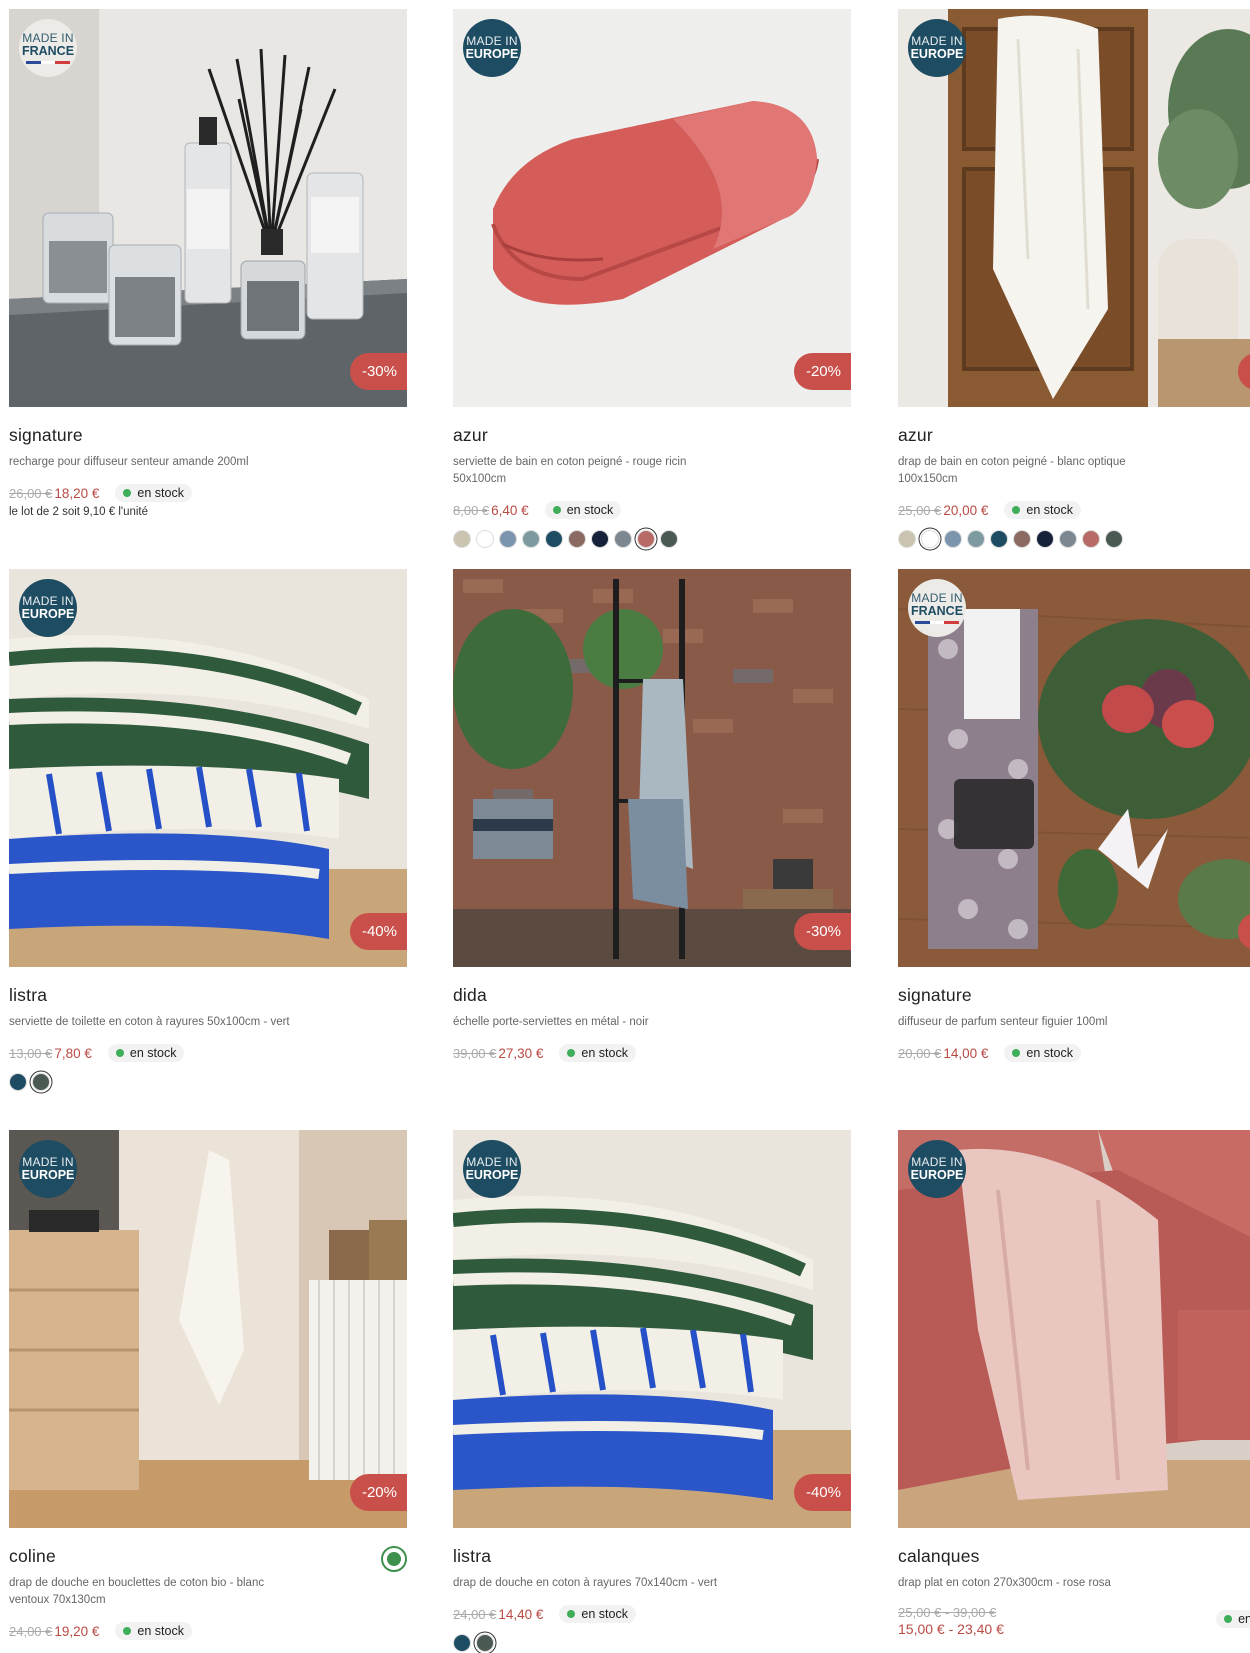  What do you see at coordinates (378, 371) in the screenshot?
I see `discount-badge: -30%` at bounding box center [378, 371].